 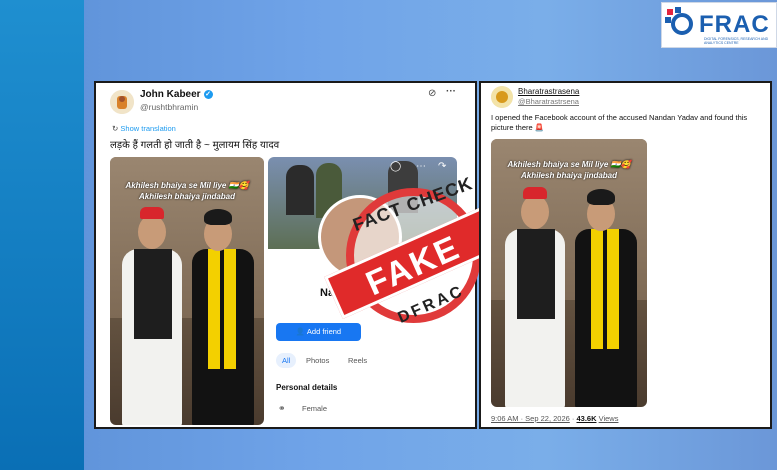 What do you see at coordinates (286, 360) in the screenshot?
I see `fb-tab-all: All` at bounding box center [286, 360].